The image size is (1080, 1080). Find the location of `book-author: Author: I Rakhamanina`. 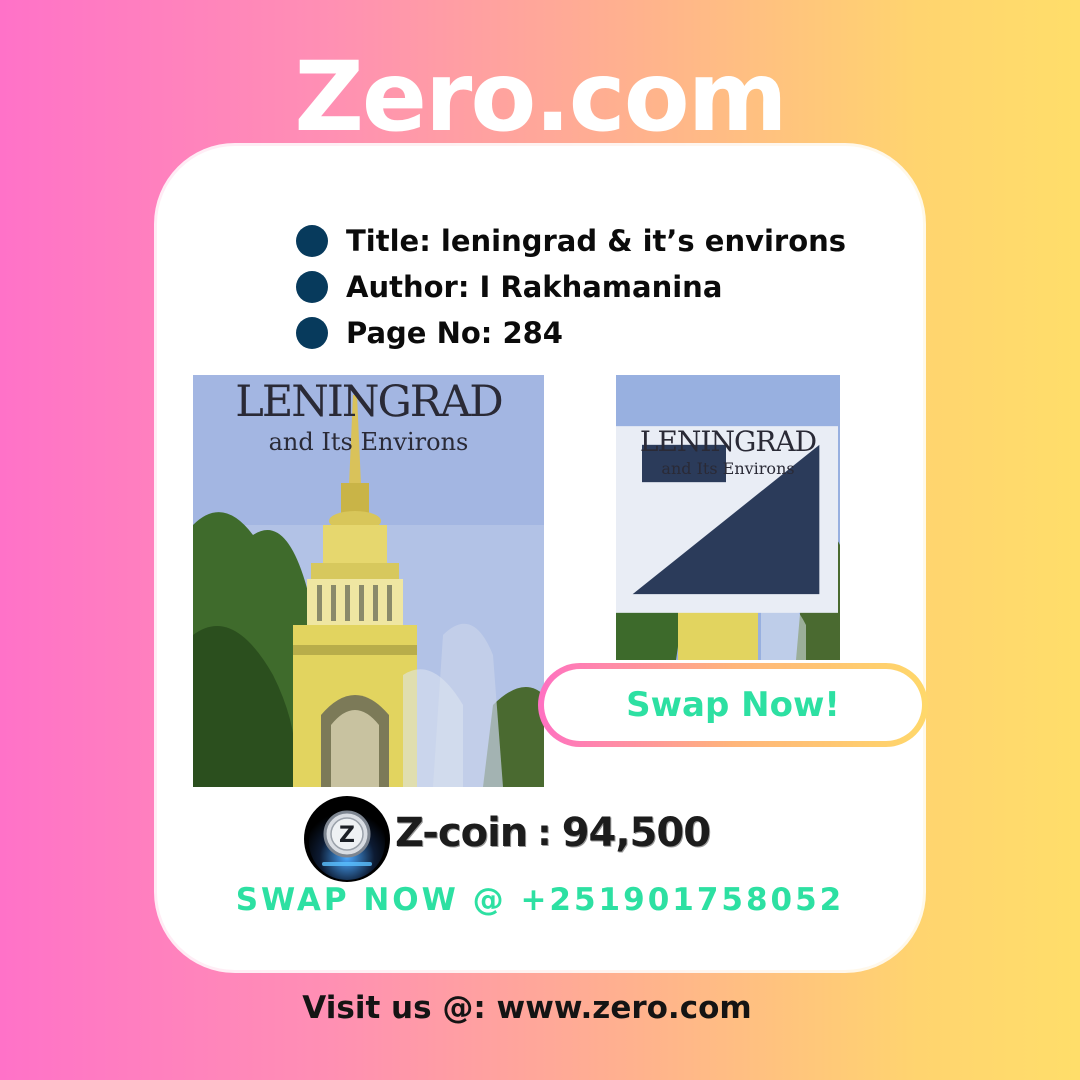

book-author: Author: I Rakhamanina is located at coordinates (534, 287).